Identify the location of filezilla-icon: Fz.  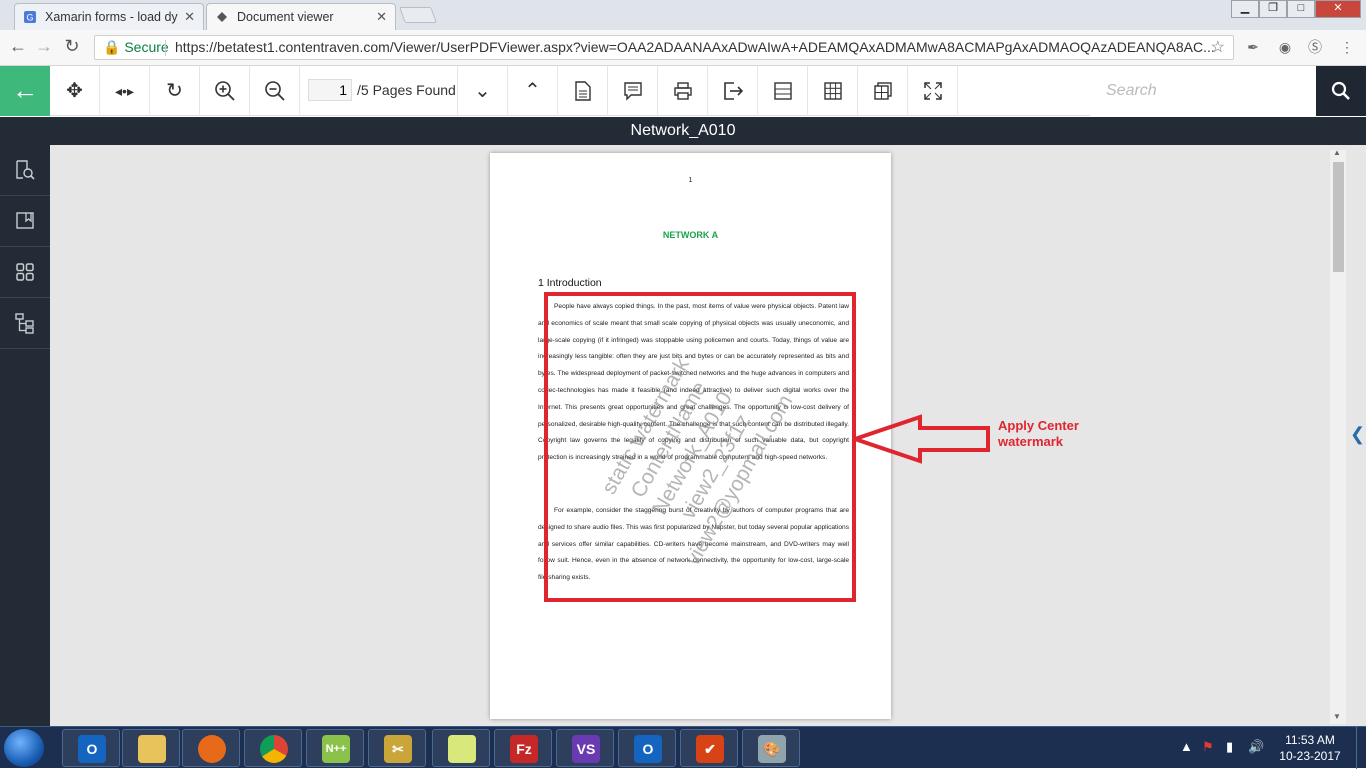
(524, 749).